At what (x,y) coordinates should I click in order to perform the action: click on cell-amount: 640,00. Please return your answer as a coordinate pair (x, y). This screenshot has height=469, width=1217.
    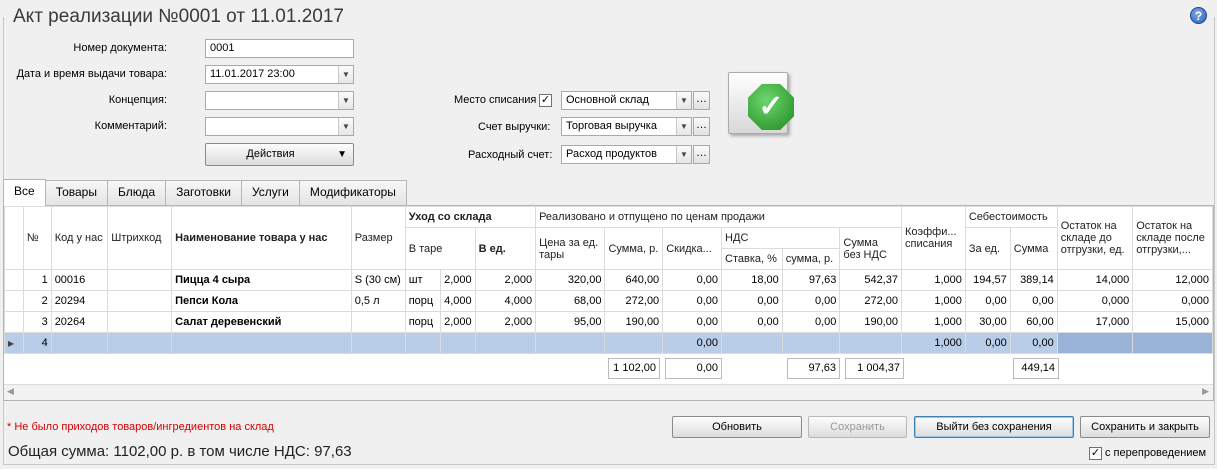
    Looking at the image, I should click on (634, 280).